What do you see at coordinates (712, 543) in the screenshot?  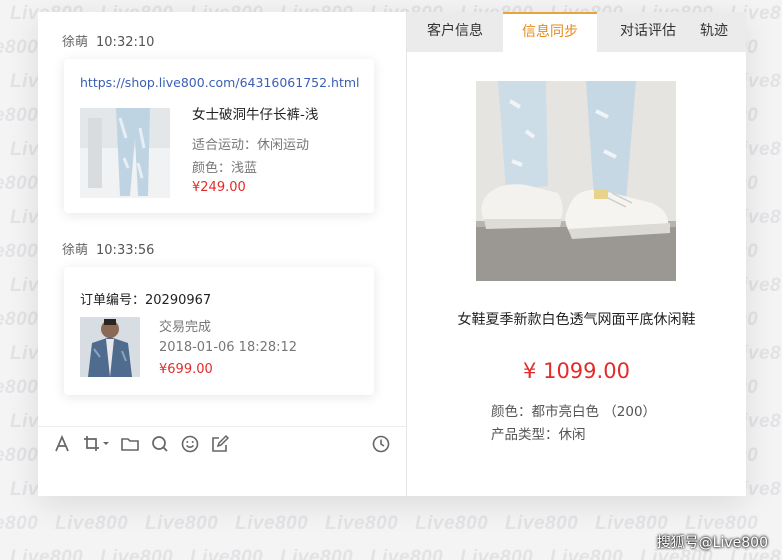 I see `footer-credit: 搜狐号@Live800` at bounding box center [712, 543].